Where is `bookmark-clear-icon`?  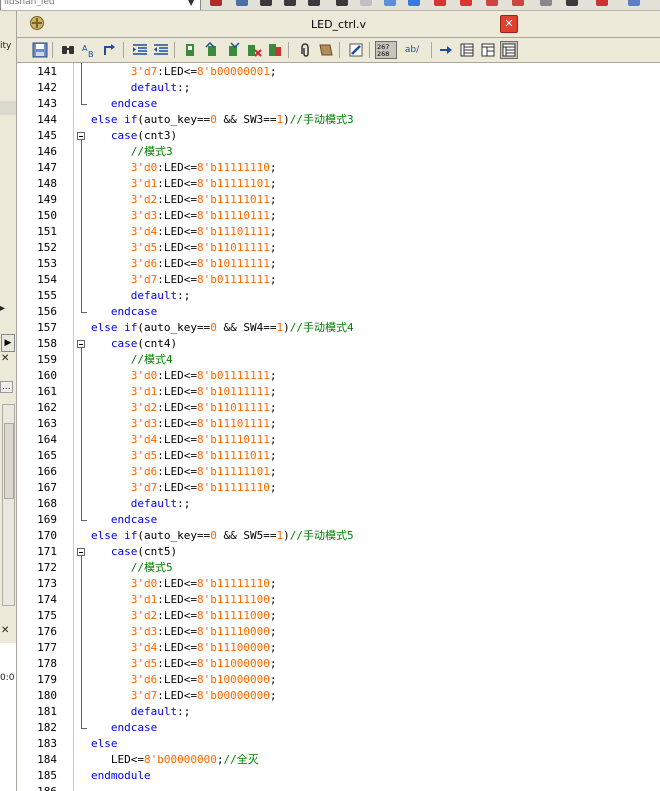
bookmark-clear-icon is located at coordinates (254, 50).